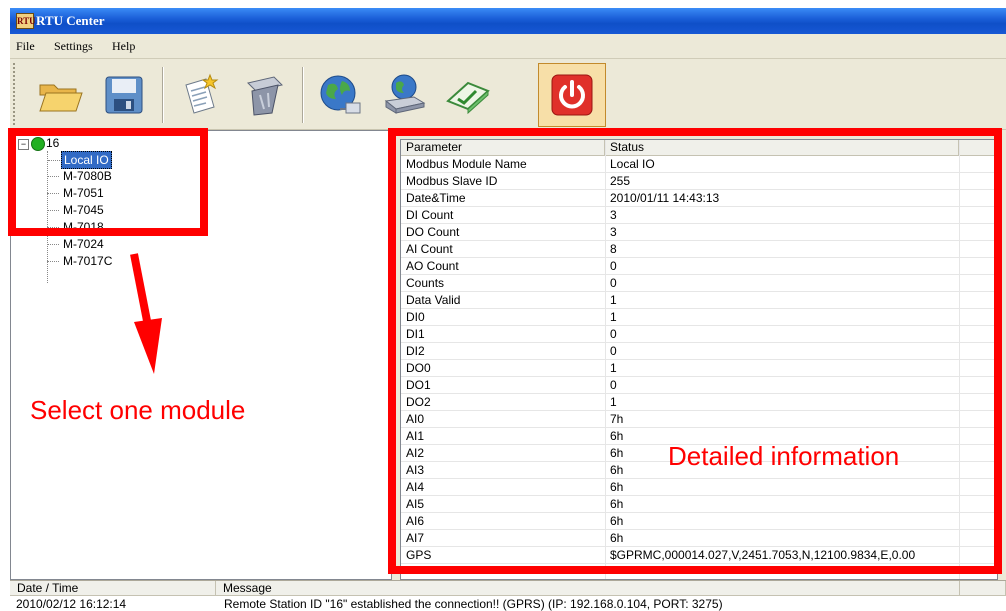  I want to click on menu-file: File, so click(25, 46).